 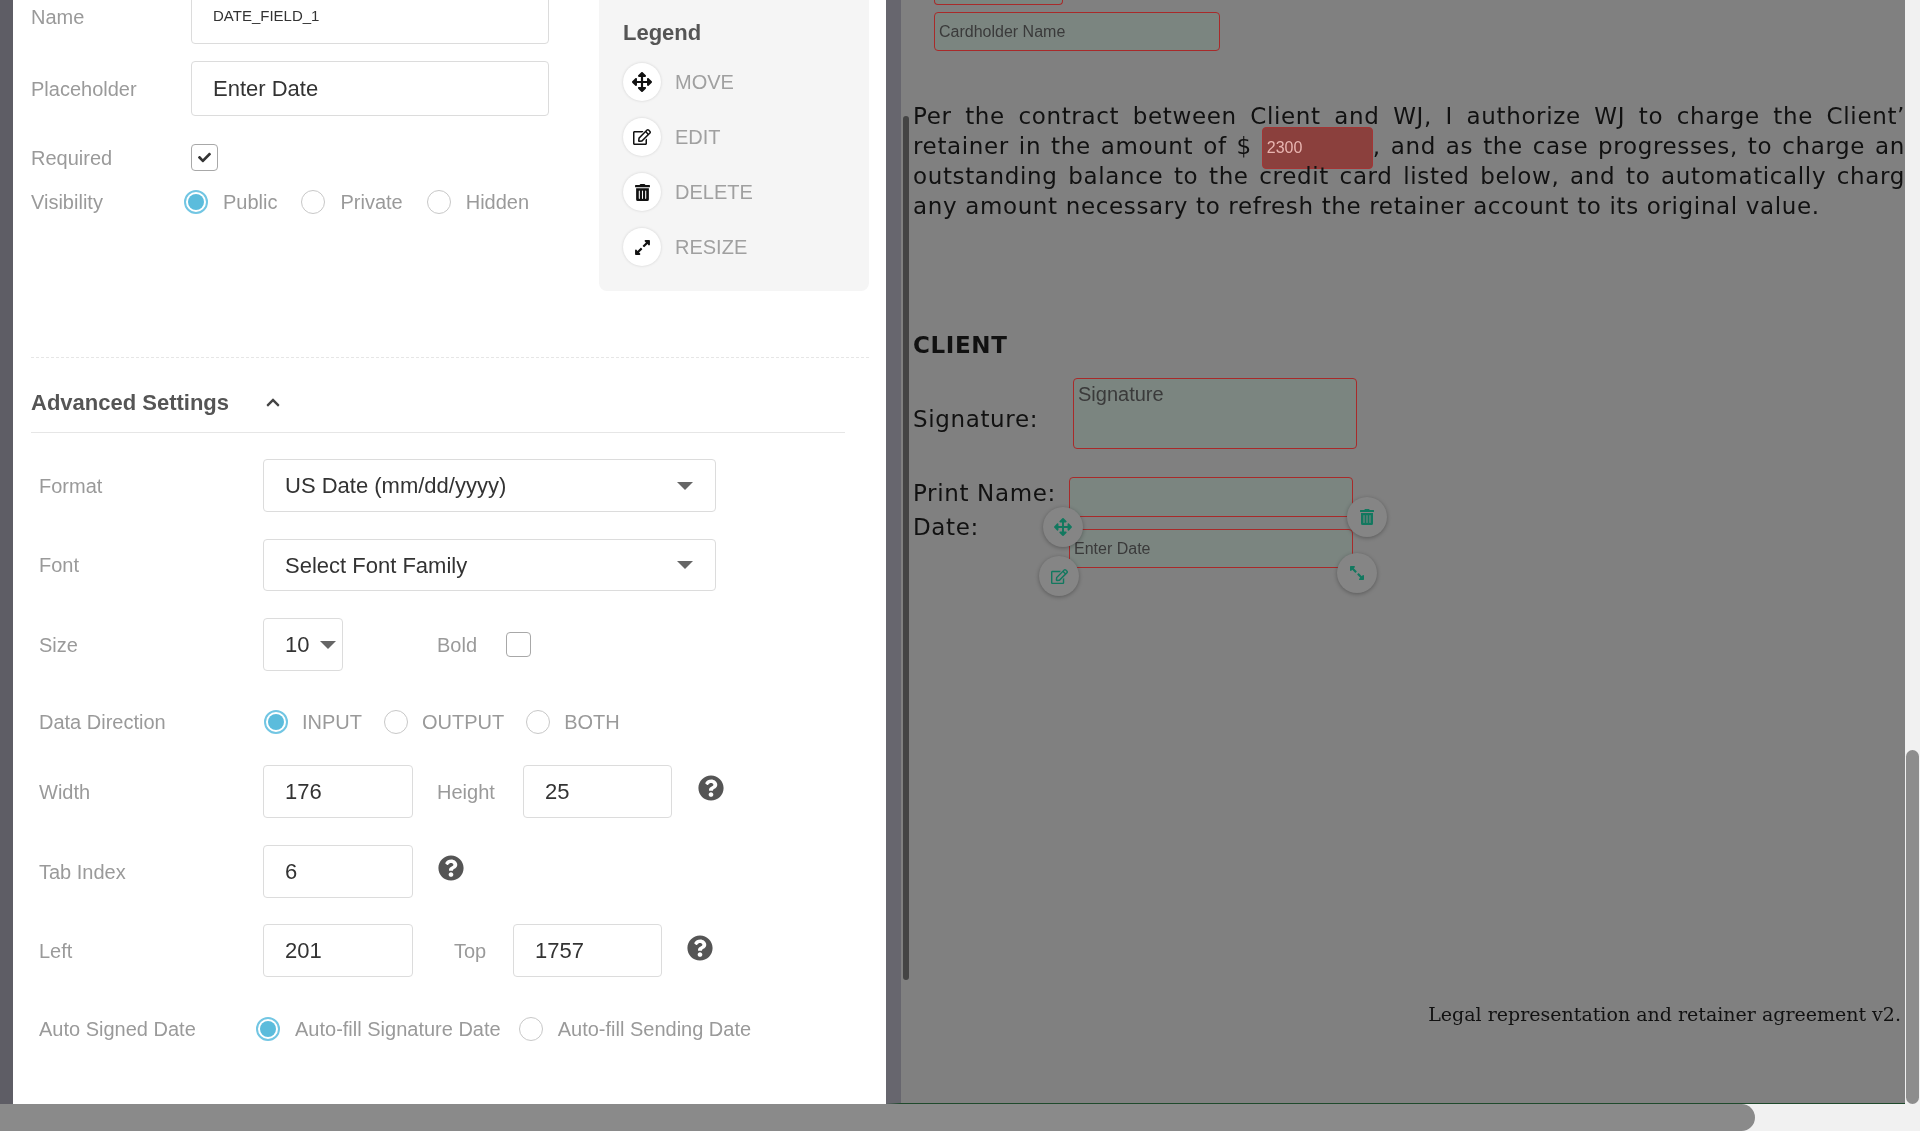 What do you see at coordinates (642, 82) in the screenshot?
I see `move-icon` at bounding box center [642, 82].